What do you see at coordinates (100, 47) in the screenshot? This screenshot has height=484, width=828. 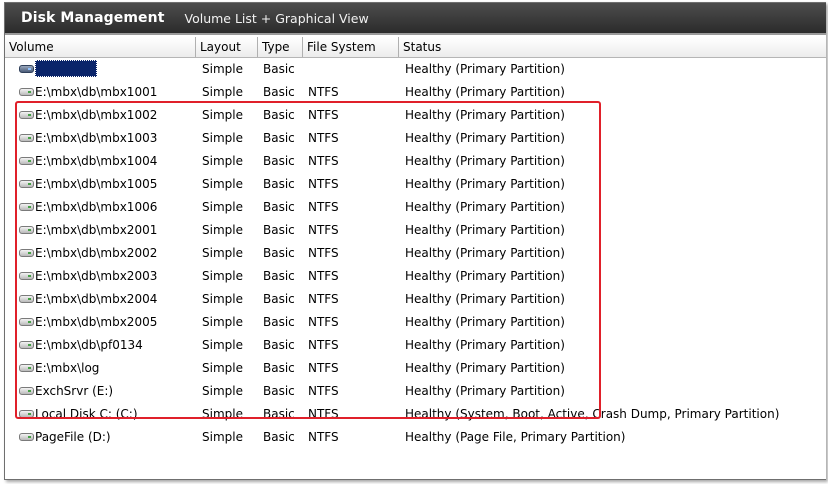 I see `column-header-volume: Volume` at bounding box center [100, 47].